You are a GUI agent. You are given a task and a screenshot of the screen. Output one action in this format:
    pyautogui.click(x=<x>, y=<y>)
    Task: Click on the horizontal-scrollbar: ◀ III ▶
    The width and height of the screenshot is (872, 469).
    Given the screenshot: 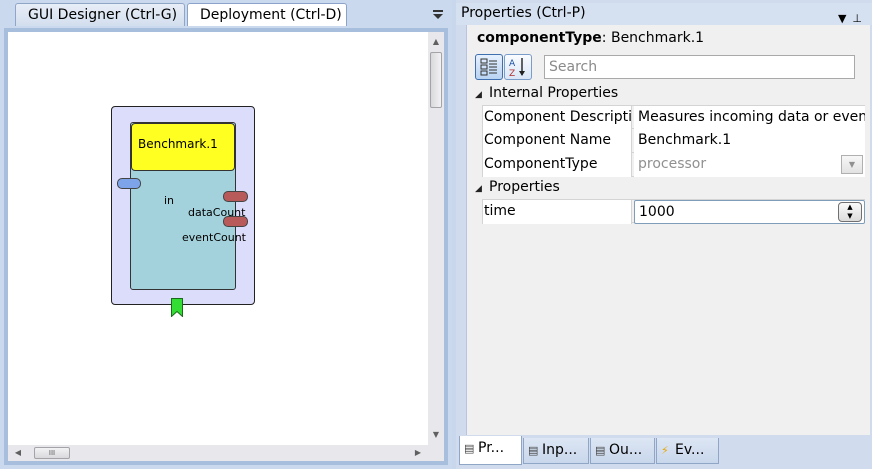 What is the action you would take?
    pyautogui.click(x=218, y=453)
    